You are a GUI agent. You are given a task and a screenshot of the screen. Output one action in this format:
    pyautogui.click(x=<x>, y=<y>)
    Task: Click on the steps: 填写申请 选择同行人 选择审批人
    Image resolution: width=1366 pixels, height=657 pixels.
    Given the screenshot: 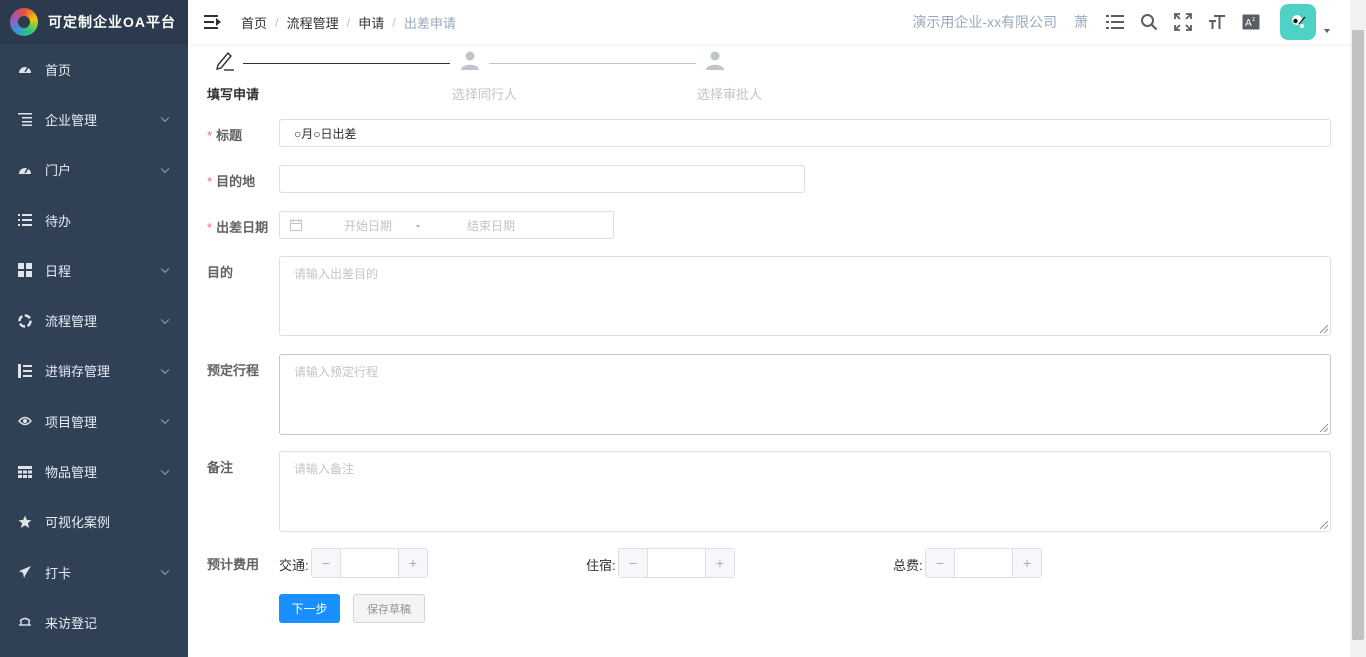 What is the action you would take?
    pyautogui.click(x=506, y=75)
    